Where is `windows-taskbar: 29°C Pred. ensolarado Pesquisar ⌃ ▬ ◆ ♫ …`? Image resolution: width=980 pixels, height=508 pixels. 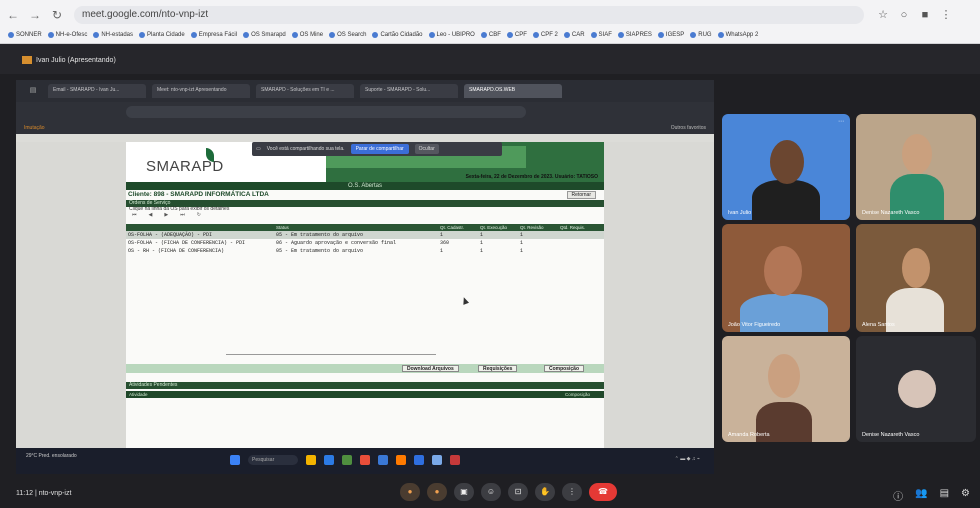
windows-taskbar: 29°C Pred. ensolarado Pesquisar ⌃ ▬ ◆ ♫ … is located at coordinates (365, 461).